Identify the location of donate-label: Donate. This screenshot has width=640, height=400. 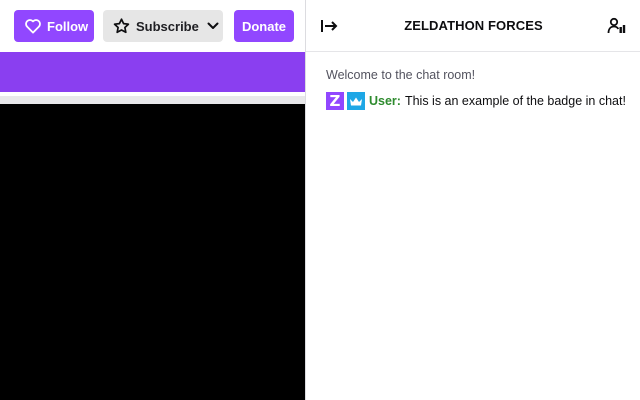
(264, 26).